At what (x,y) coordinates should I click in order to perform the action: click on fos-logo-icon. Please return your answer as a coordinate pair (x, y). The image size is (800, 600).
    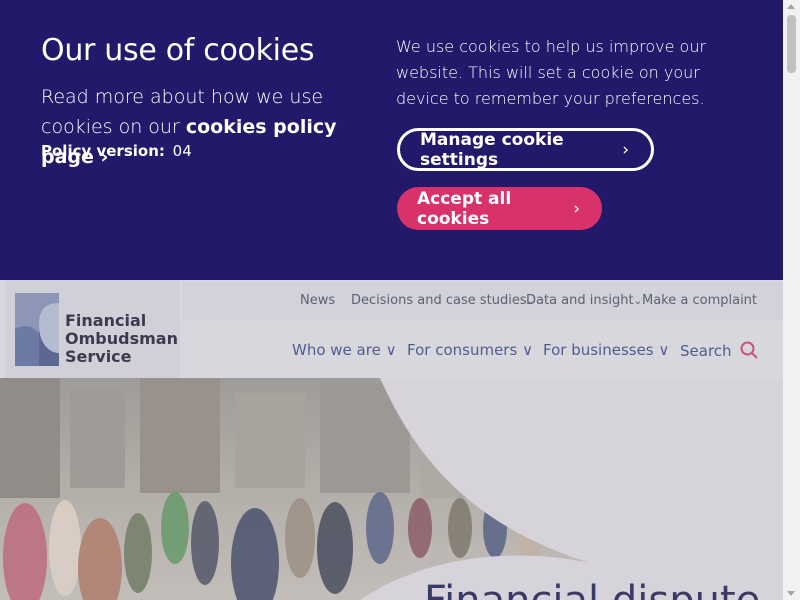
    Looking at the image, I should click on (37, 329).